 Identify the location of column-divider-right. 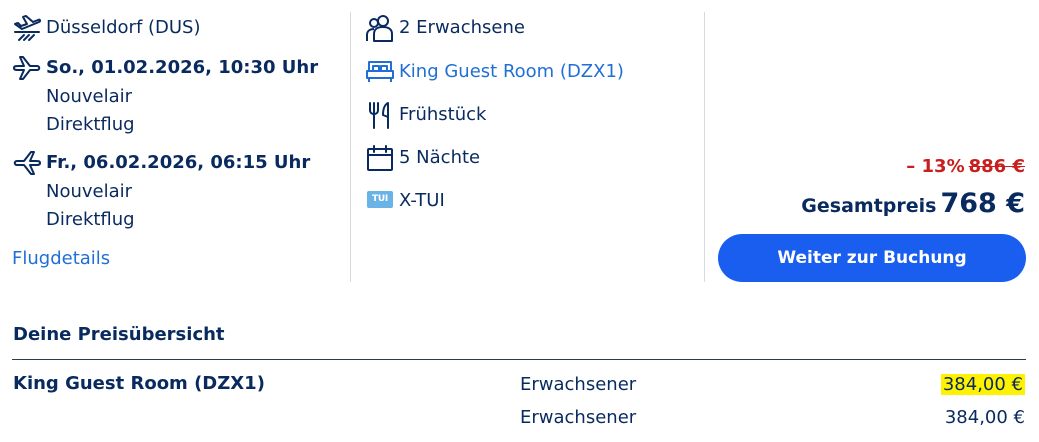
(704, 147).